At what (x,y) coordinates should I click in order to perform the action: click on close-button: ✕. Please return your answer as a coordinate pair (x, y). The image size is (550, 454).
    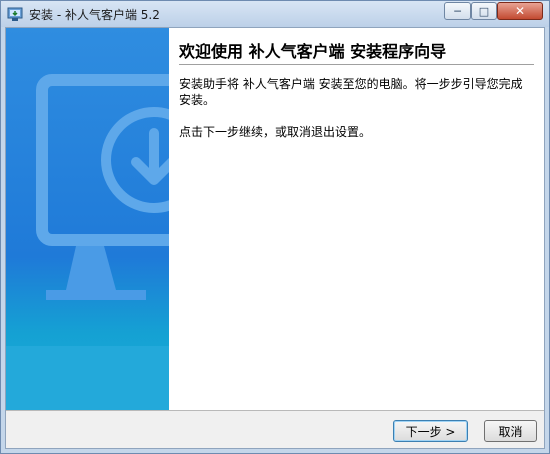
    Looking at the image, I should click on (520, 11).